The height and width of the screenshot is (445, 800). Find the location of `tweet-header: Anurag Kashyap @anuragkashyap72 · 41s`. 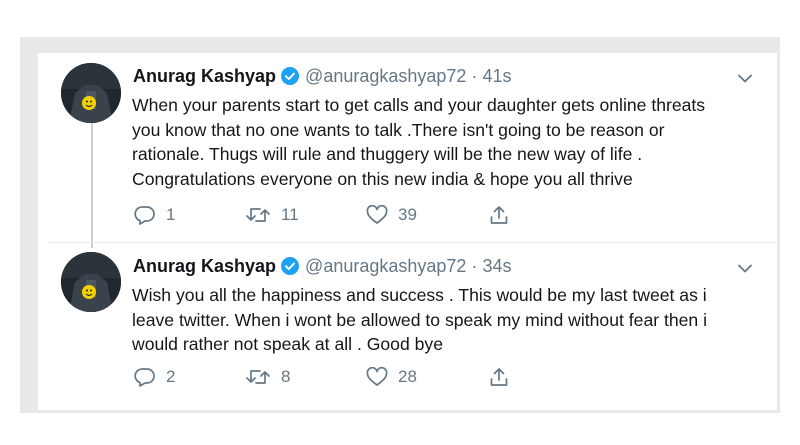

tweet-header: Anurag Kashyap @anuragkashyap72 · 41s is located at coordinates (322, 76).